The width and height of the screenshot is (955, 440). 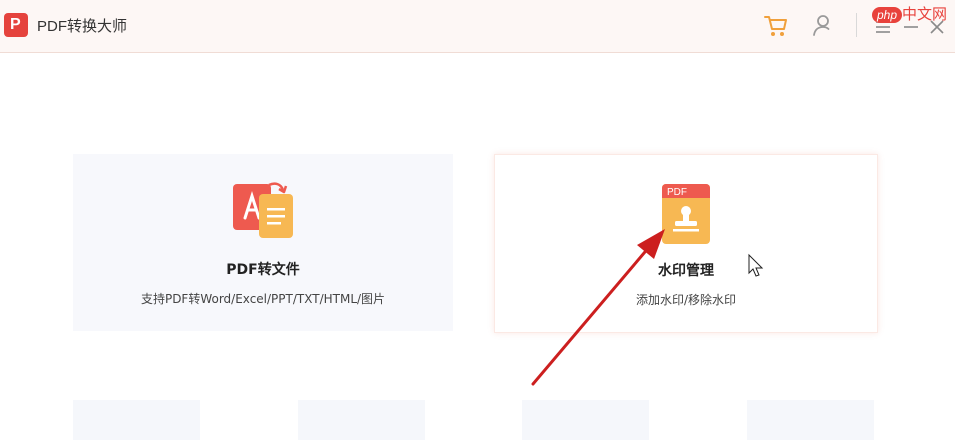 What do you see at coordinates (82, 26) in the screenshot?
I see `app-title: PDF转换大师` at bounding box center [82, 26].